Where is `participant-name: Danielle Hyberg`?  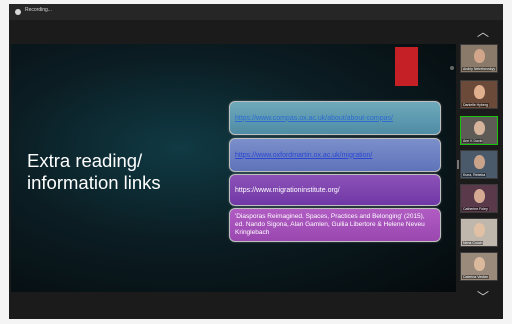 participant-name: Danielle Hyberg is located at coordinates (475, 105).